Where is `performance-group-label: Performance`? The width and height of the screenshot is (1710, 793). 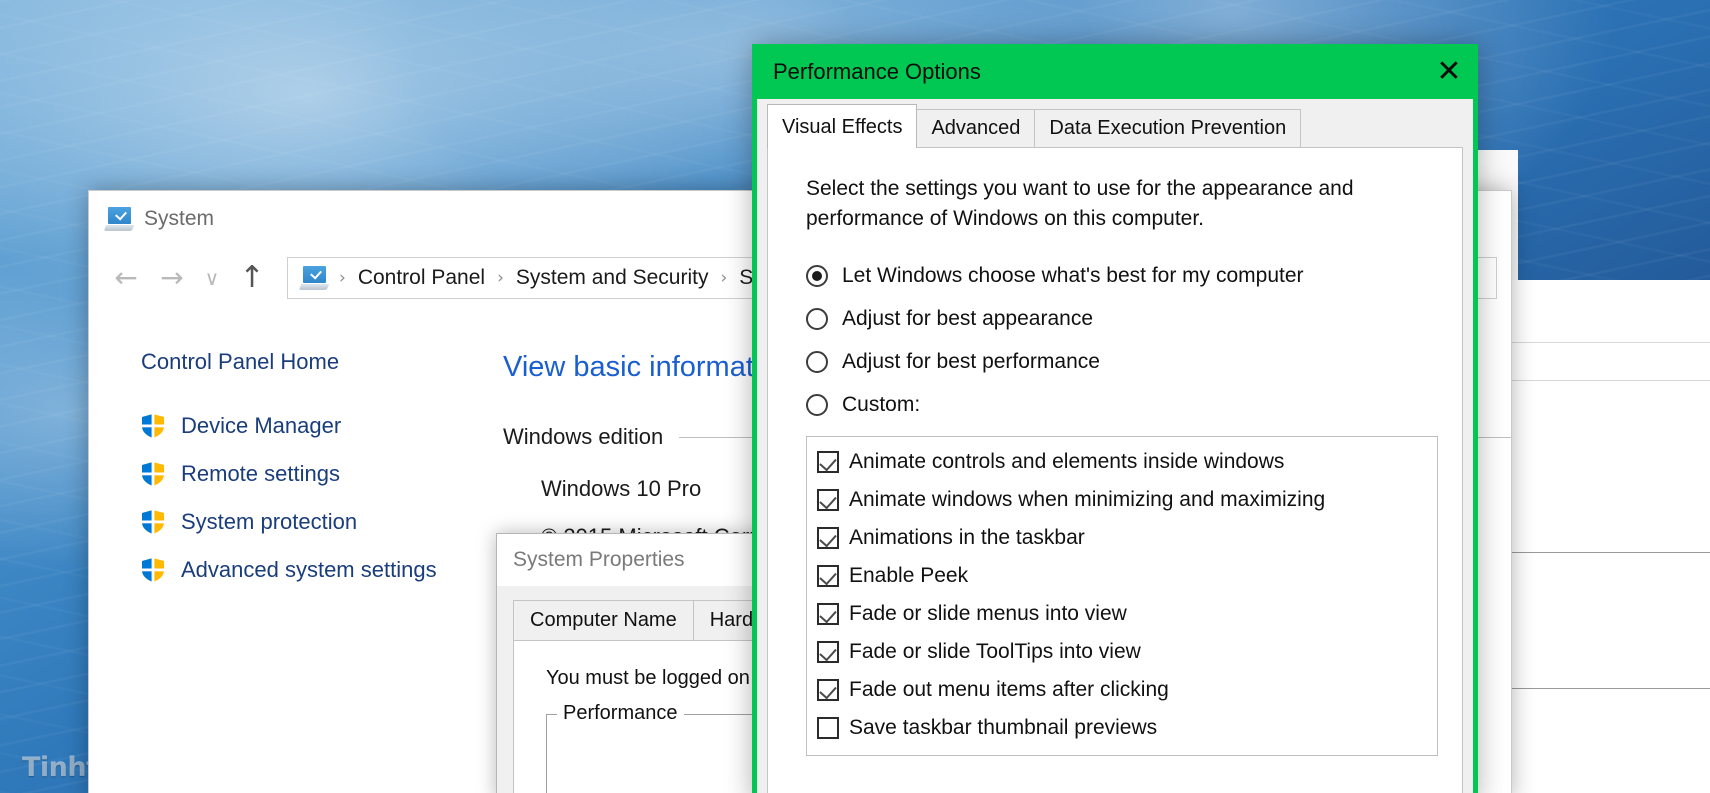
performance-group-label: Performance is located at coordinates (620, 713).